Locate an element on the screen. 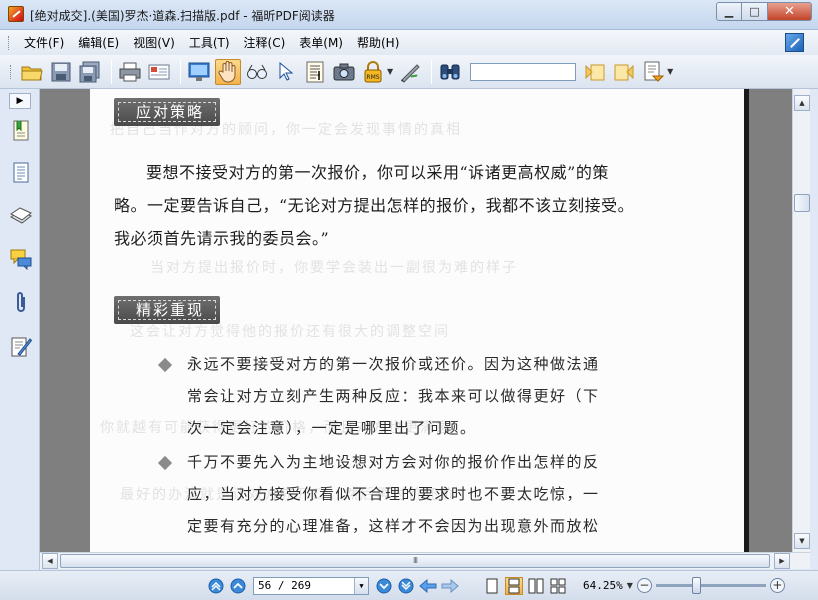 This screenshot has height=600, width=818. bookmarks-nav-button is located at coordinates (21, 131).